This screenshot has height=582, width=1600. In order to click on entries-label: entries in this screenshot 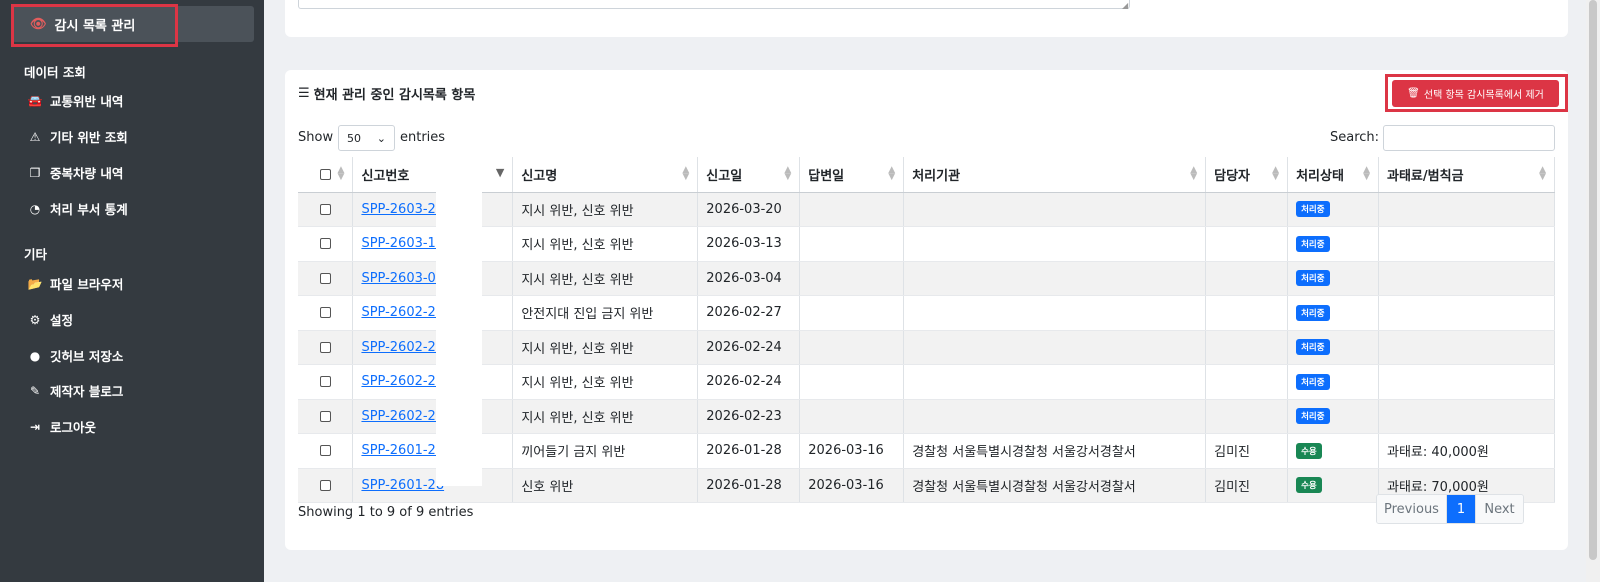, I will do `click(423, 137)`.